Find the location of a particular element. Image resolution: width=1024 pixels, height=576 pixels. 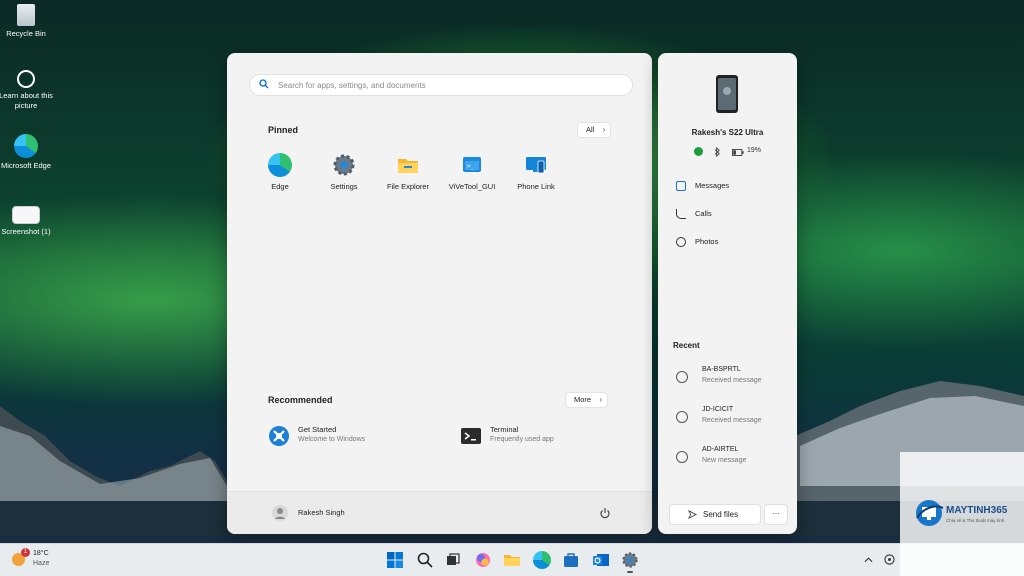

weather-widget: 1 18°C Haze is located at coordinates (40, 560).